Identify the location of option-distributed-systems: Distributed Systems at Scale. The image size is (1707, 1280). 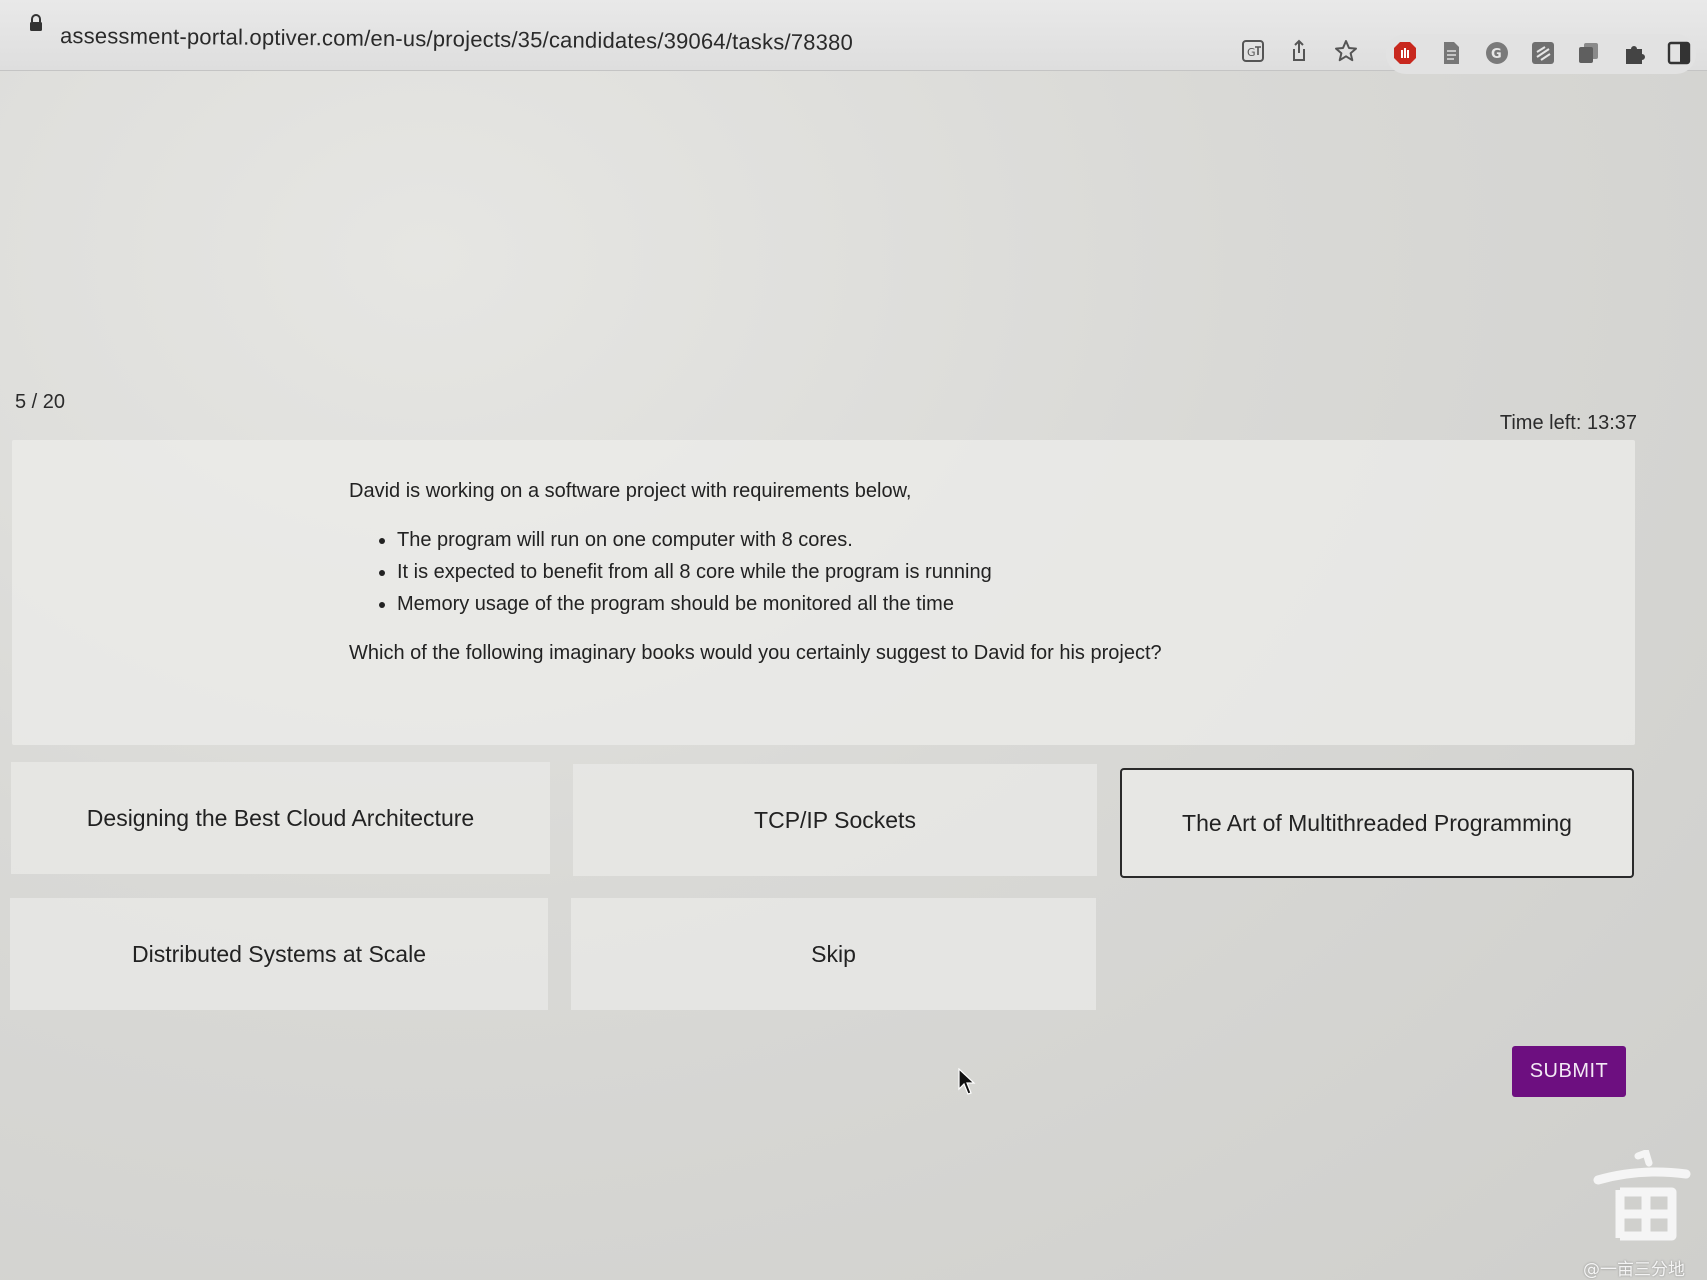
(279, 954).